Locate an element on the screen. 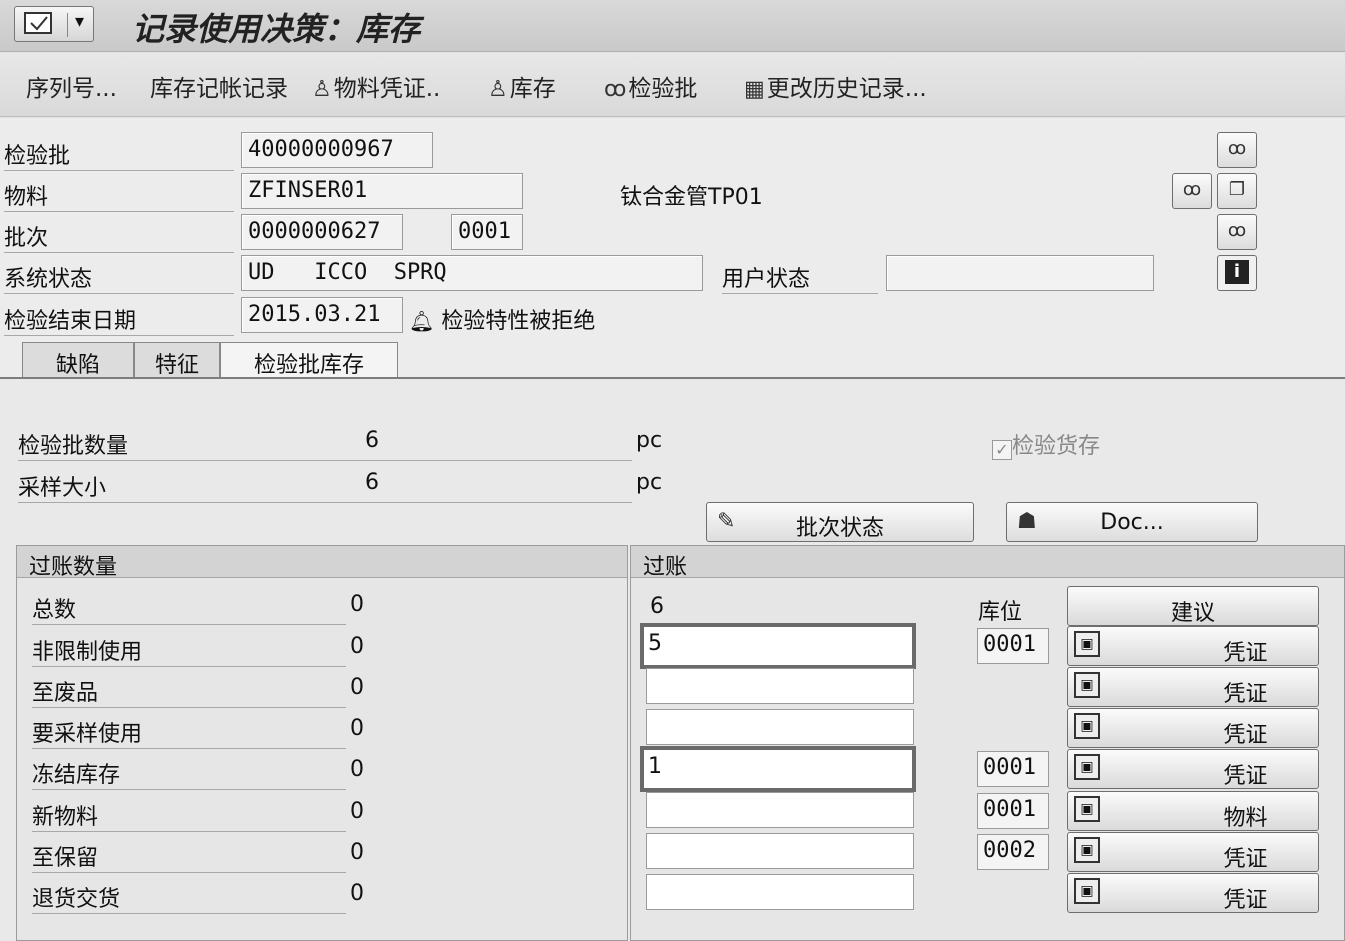  posting-qty-input: 1 is located at coordinates (778, 769).